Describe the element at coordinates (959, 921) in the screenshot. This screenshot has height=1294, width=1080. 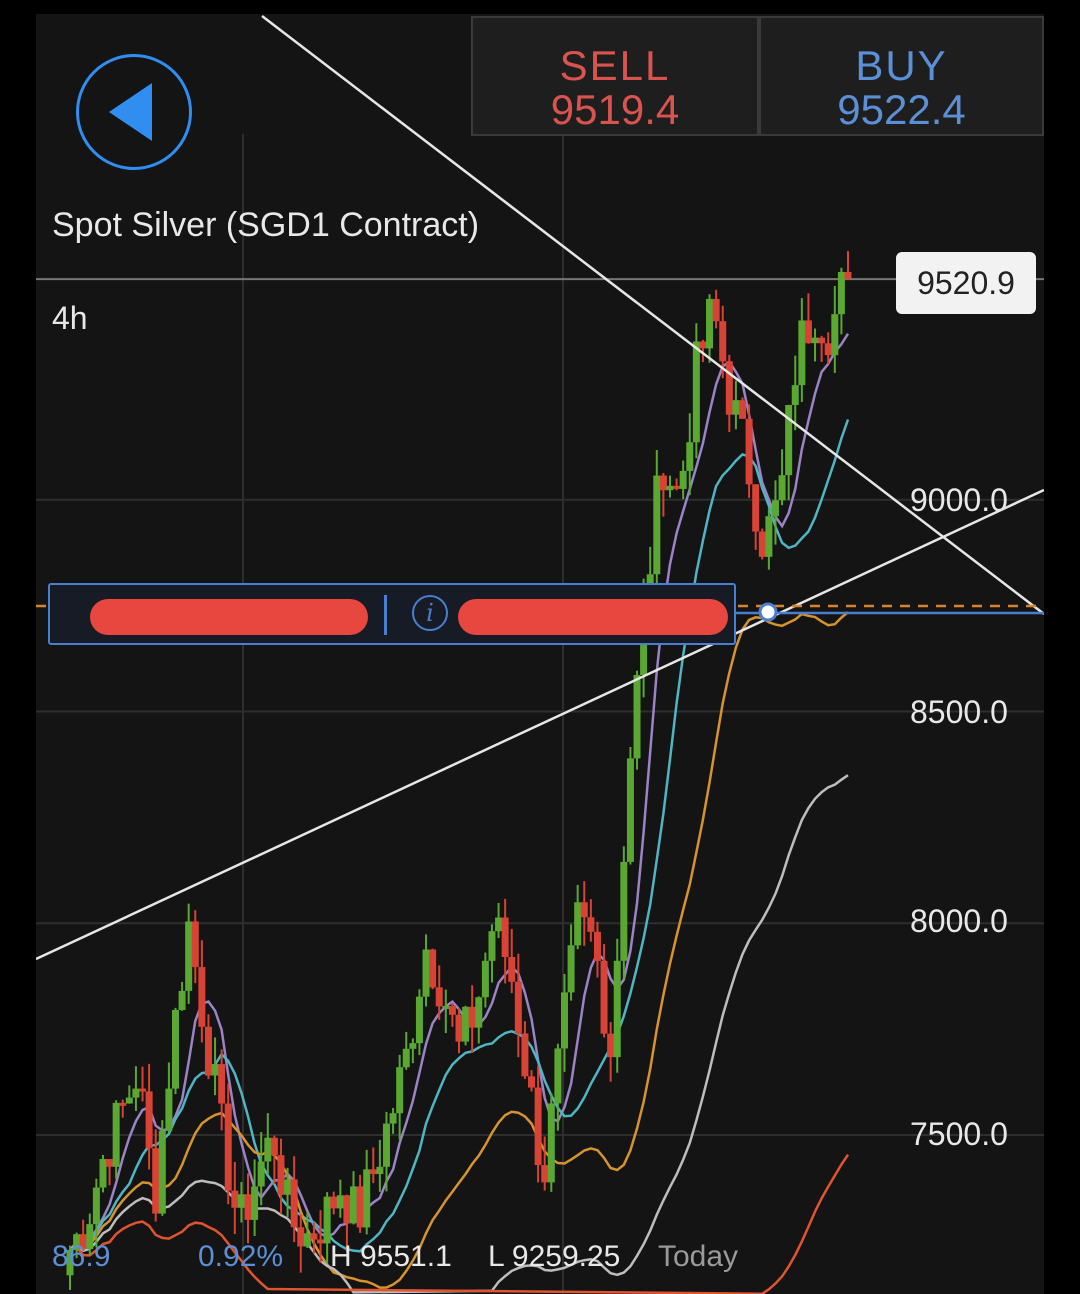
I see `y-tick-label: 8000.0` at that location.